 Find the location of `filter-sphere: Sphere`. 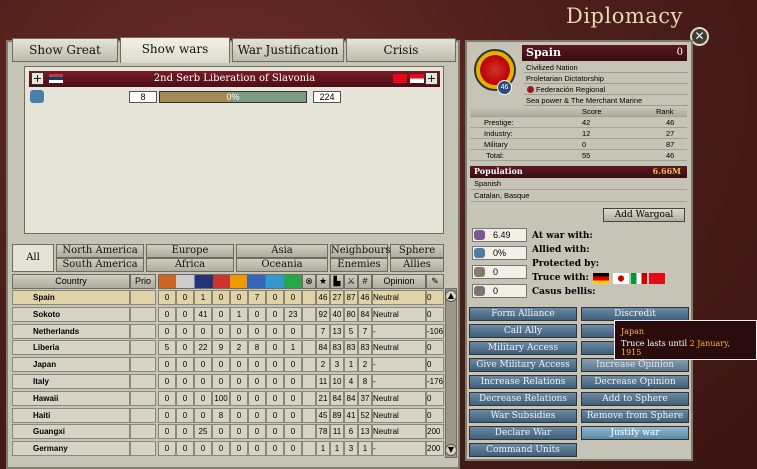

filter-sphere: Sphere is located at coordinates (417, 251).